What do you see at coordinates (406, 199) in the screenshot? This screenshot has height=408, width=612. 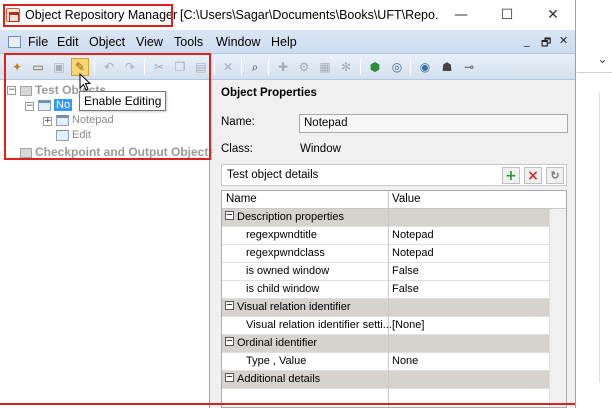 I see `column-header-value: Value` at bounding box center [406, 199].